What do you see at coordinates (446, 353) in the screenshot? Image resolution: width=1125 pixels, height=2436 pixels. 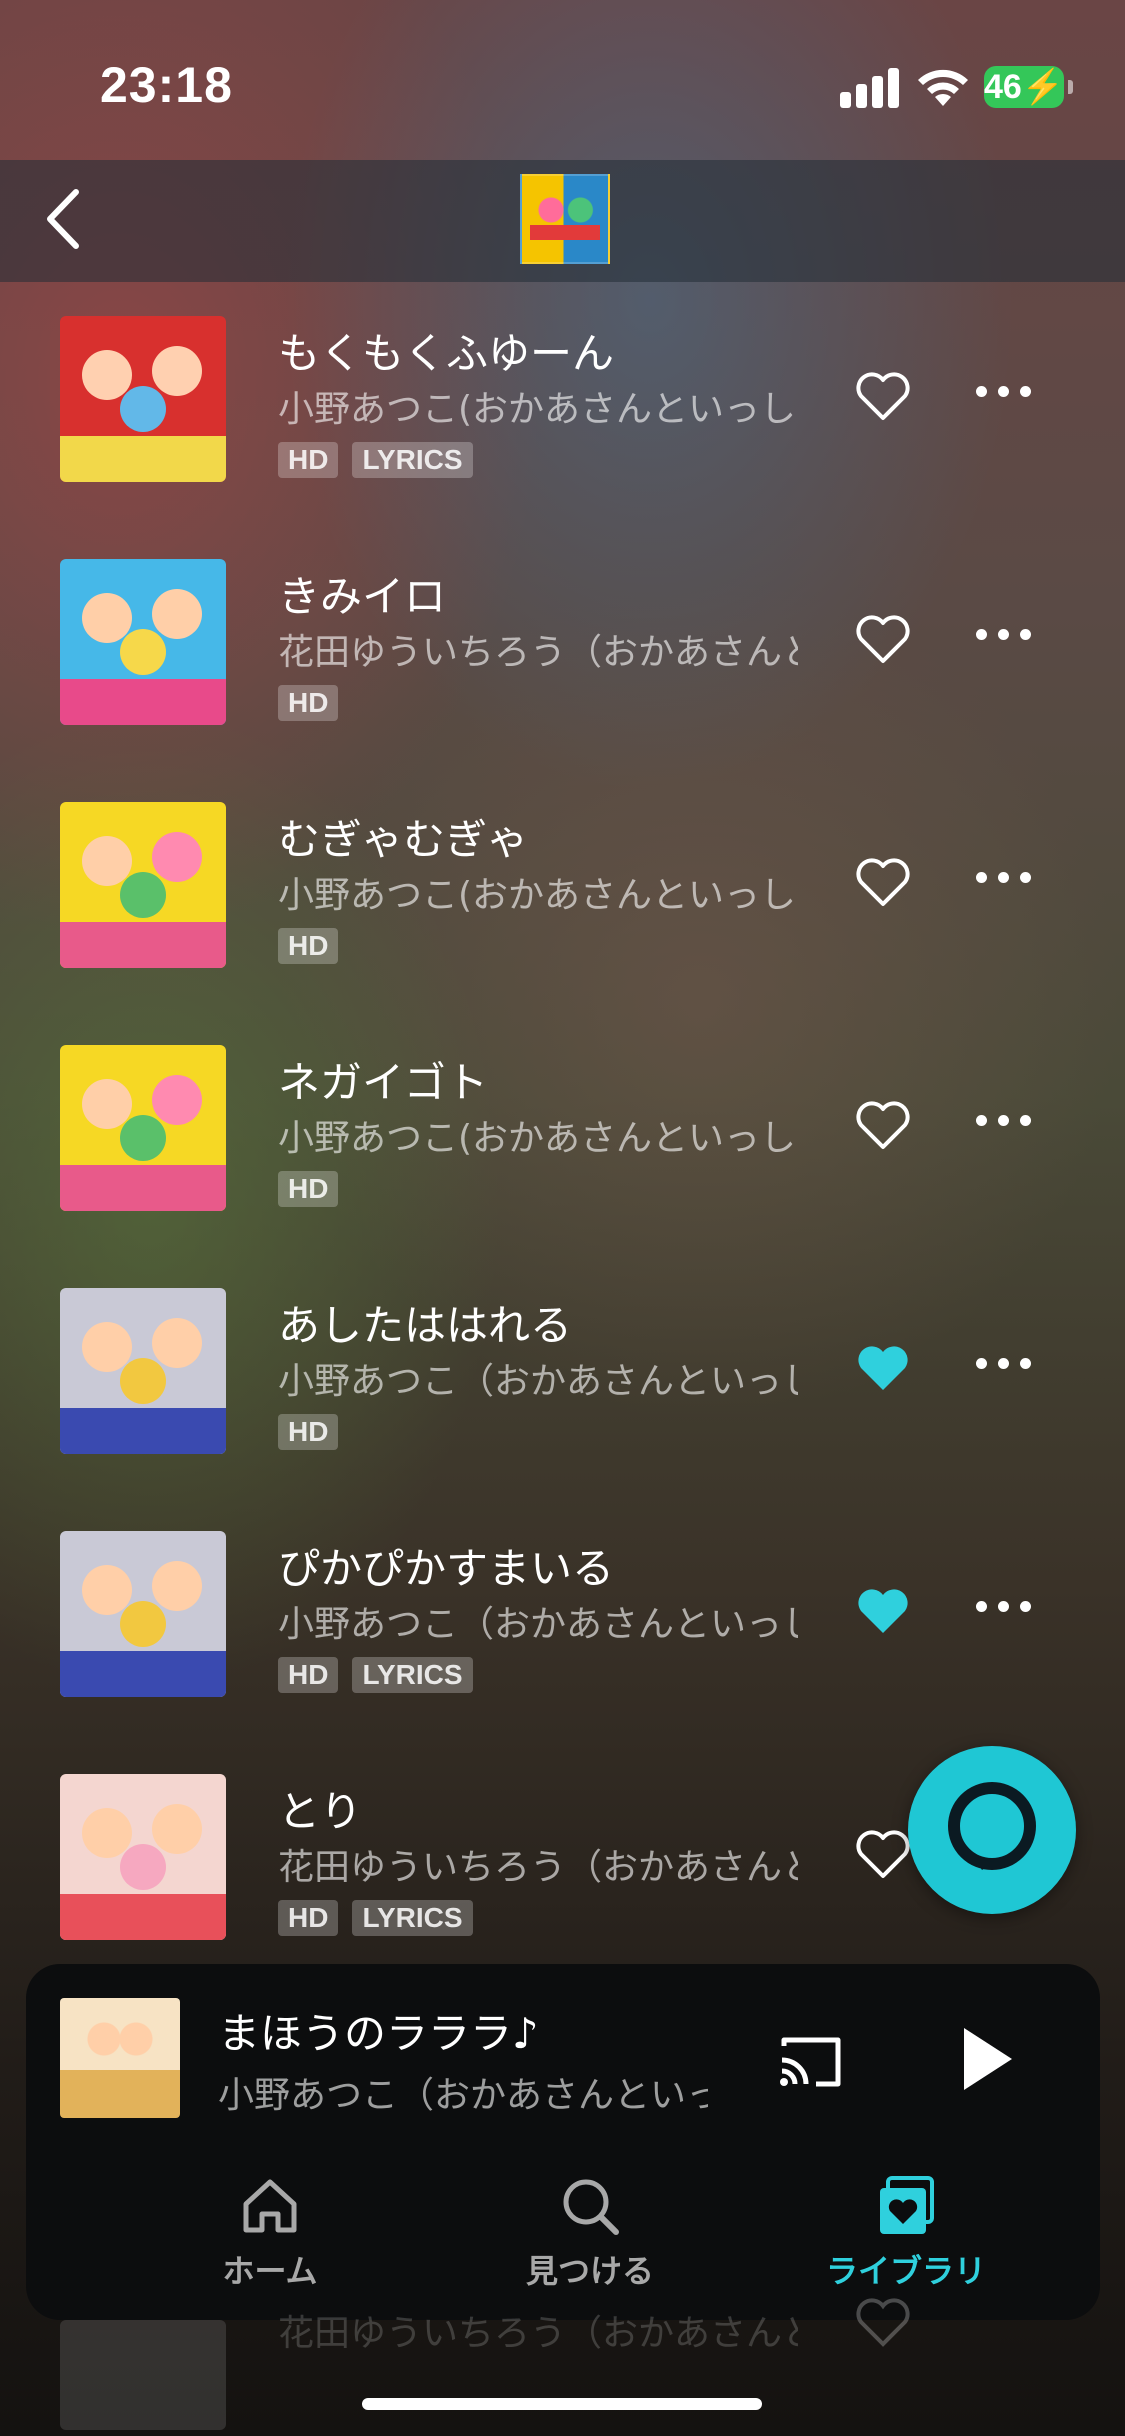 I see `track-title: もくもくふゆーん` at bounding box center [446, 353].